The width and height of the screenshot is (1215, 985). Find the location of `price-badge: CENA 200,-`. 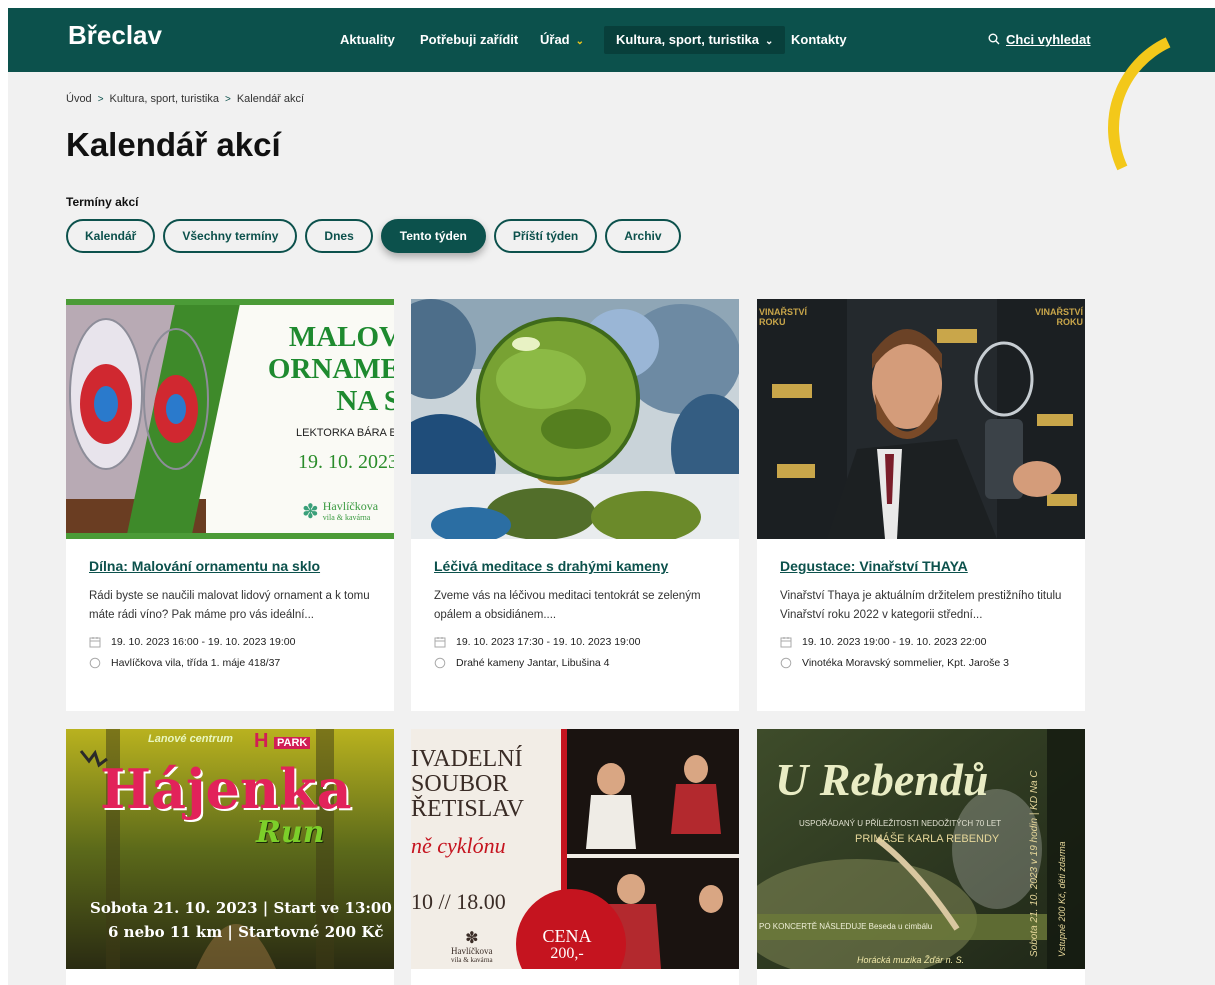

price-badge: CENA 200,- is located at coordinates (567, 944).